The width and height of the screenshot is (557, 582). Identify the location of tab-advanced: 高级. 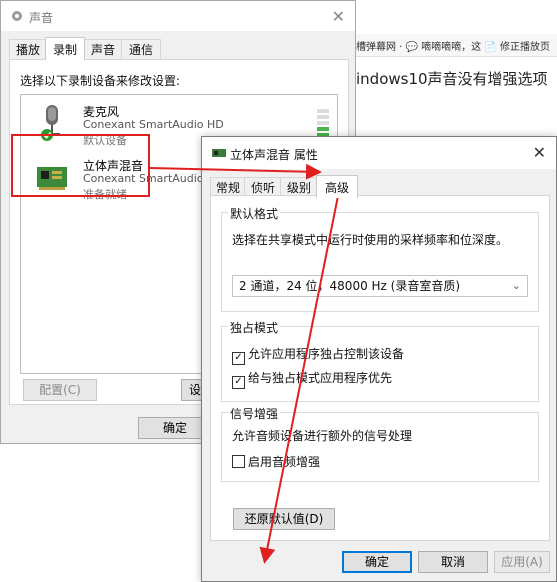
(337, 186).